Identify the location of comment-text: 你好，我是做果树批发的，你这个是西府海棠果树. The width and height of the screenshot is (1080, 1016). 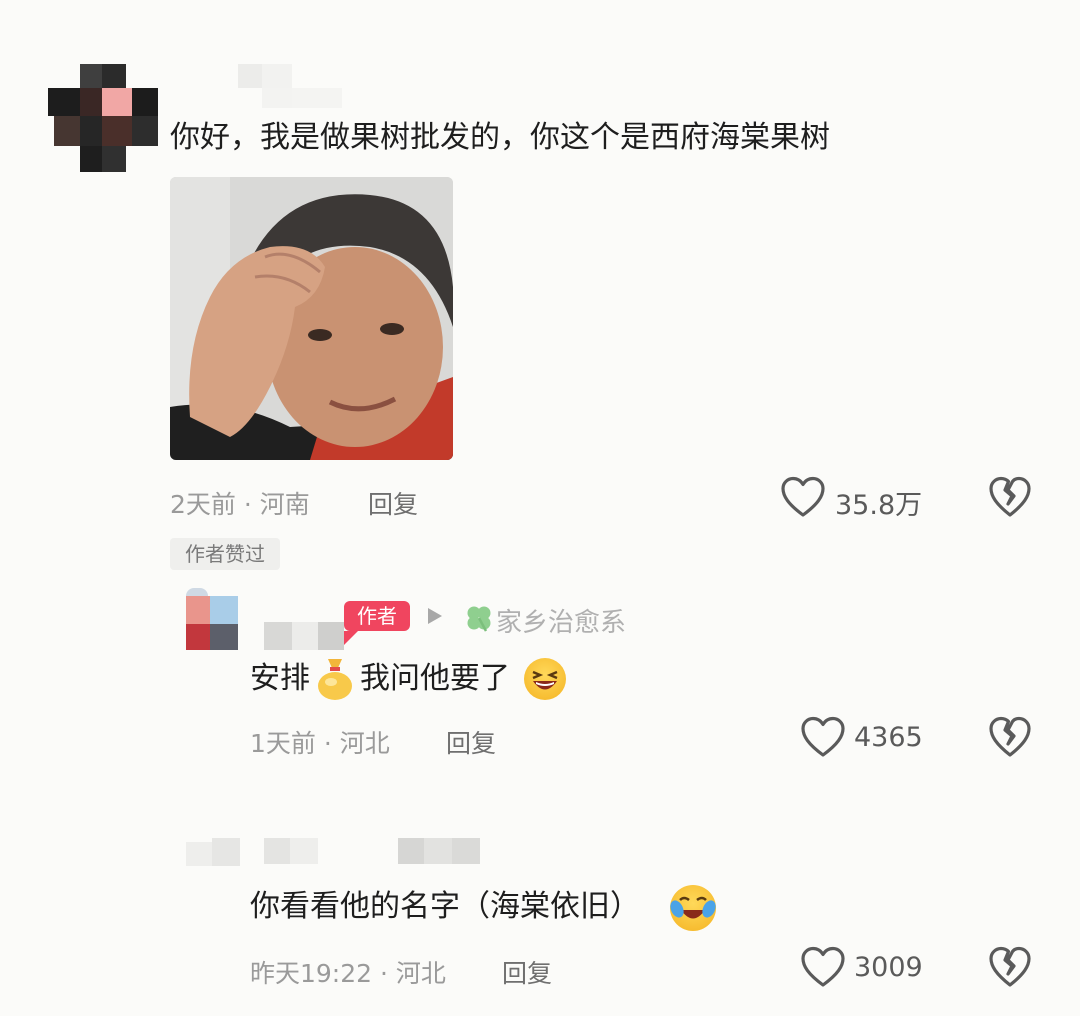
(500, 137).